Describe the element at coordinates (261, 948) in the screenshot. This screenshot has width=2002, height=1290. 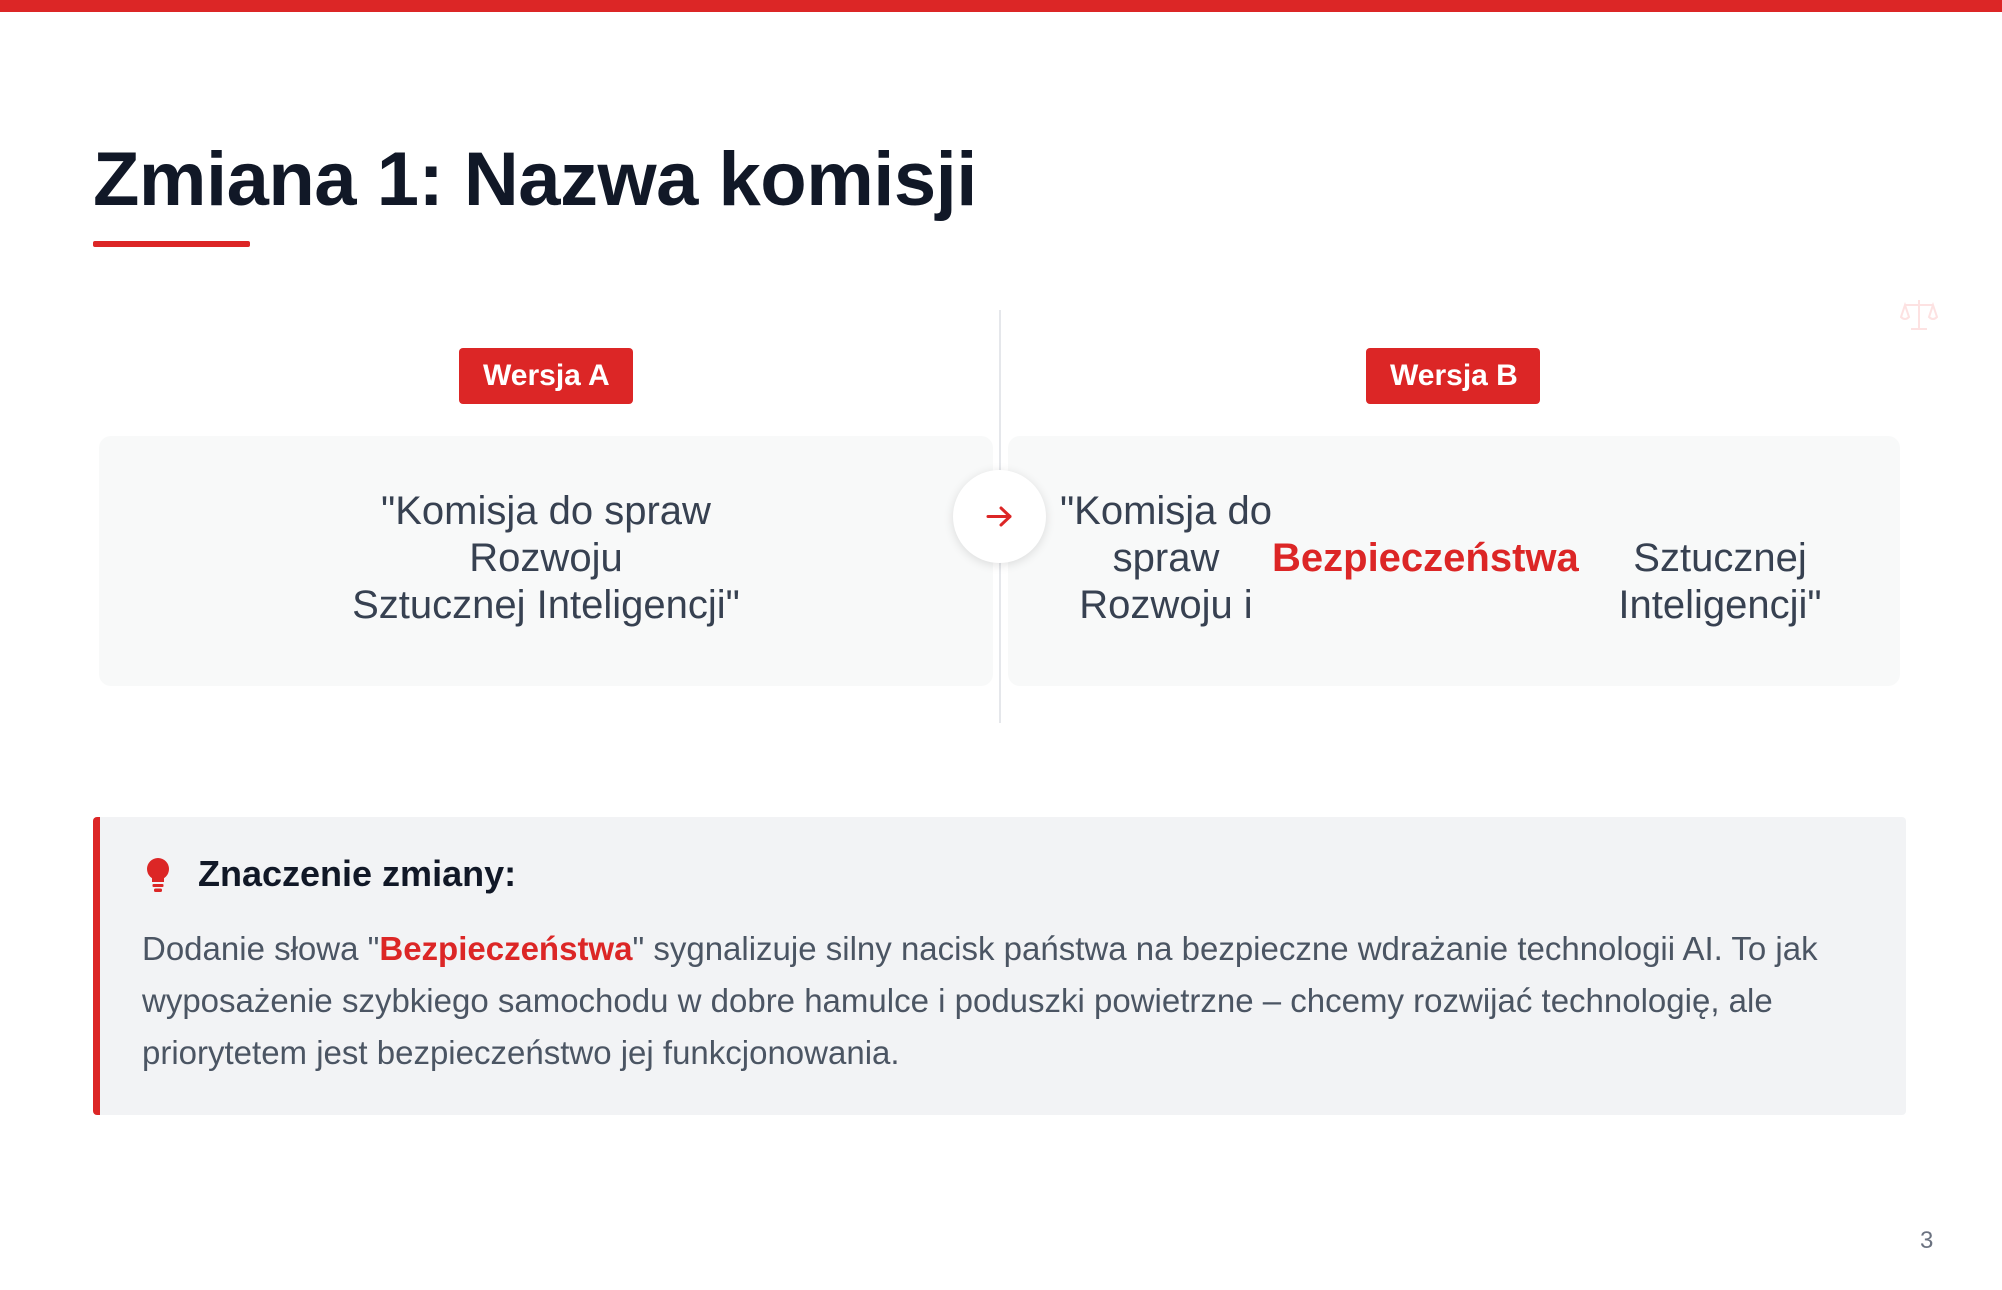
I see `significance-text-before: Dodanie słowa "` at that location.